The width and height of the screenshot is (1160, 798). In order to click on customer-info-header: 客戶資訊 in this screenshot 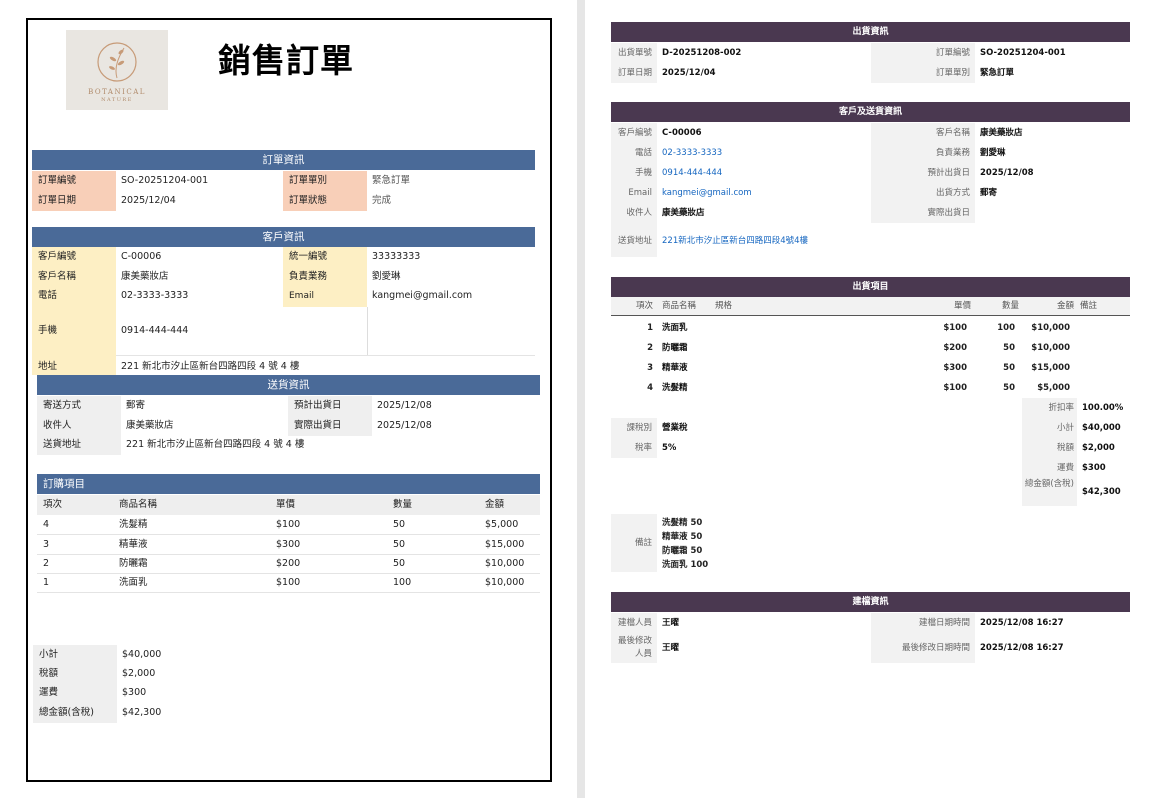, I will do `click(283, 237)`.